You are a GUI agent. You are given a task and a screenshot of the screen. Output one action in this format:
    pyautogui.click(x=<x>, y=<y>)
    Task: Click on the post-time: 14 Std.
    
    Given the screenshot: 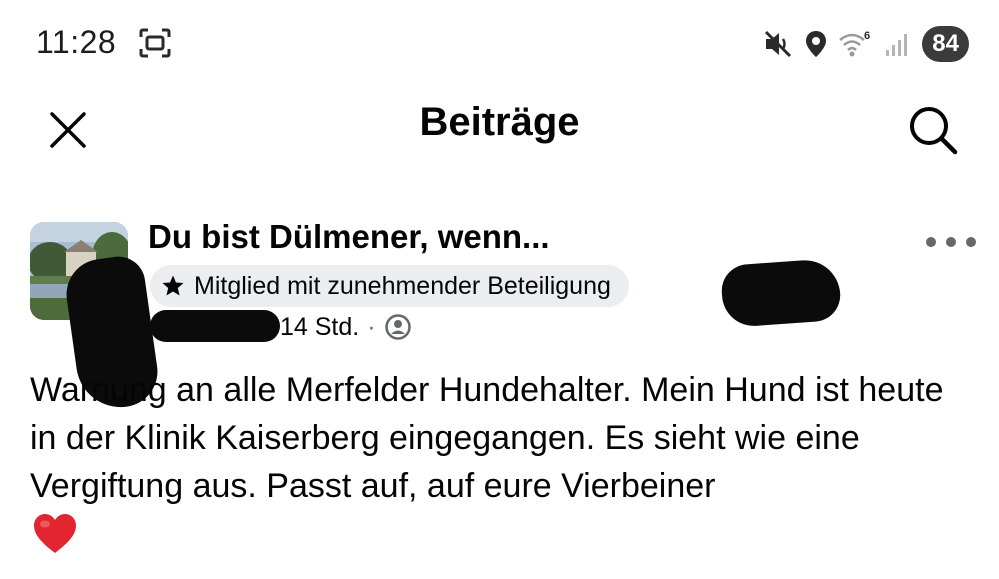 What is the action you would take?
    pyautogui.click(x=319, y=327)
    